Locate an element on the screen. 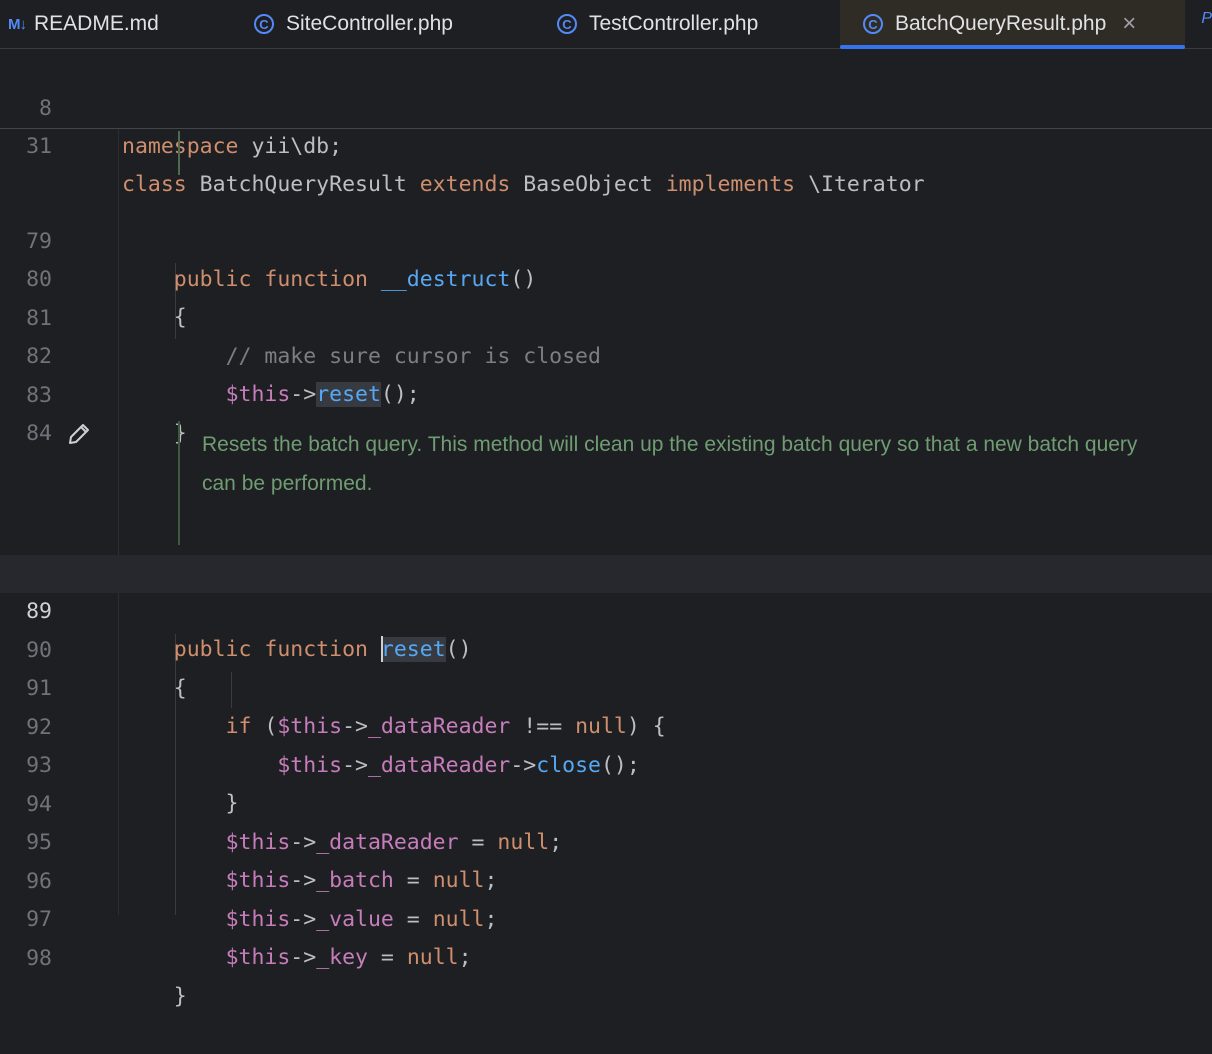 The image size is (1212, 1054). doc-comment-line: can be performed. is located at coordinates (287, 483).